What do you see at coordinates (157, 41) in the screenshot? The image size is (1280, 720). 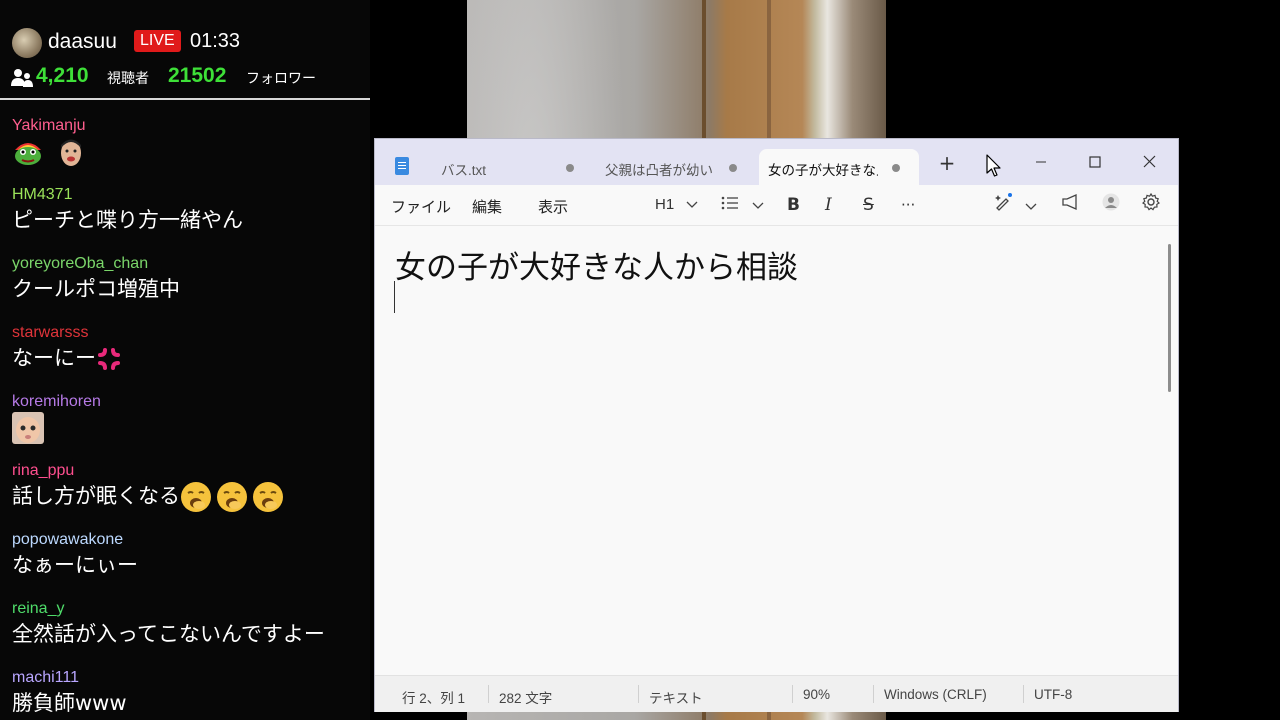 I see `live-badge: LIVE` at bounding box center [157, 41].